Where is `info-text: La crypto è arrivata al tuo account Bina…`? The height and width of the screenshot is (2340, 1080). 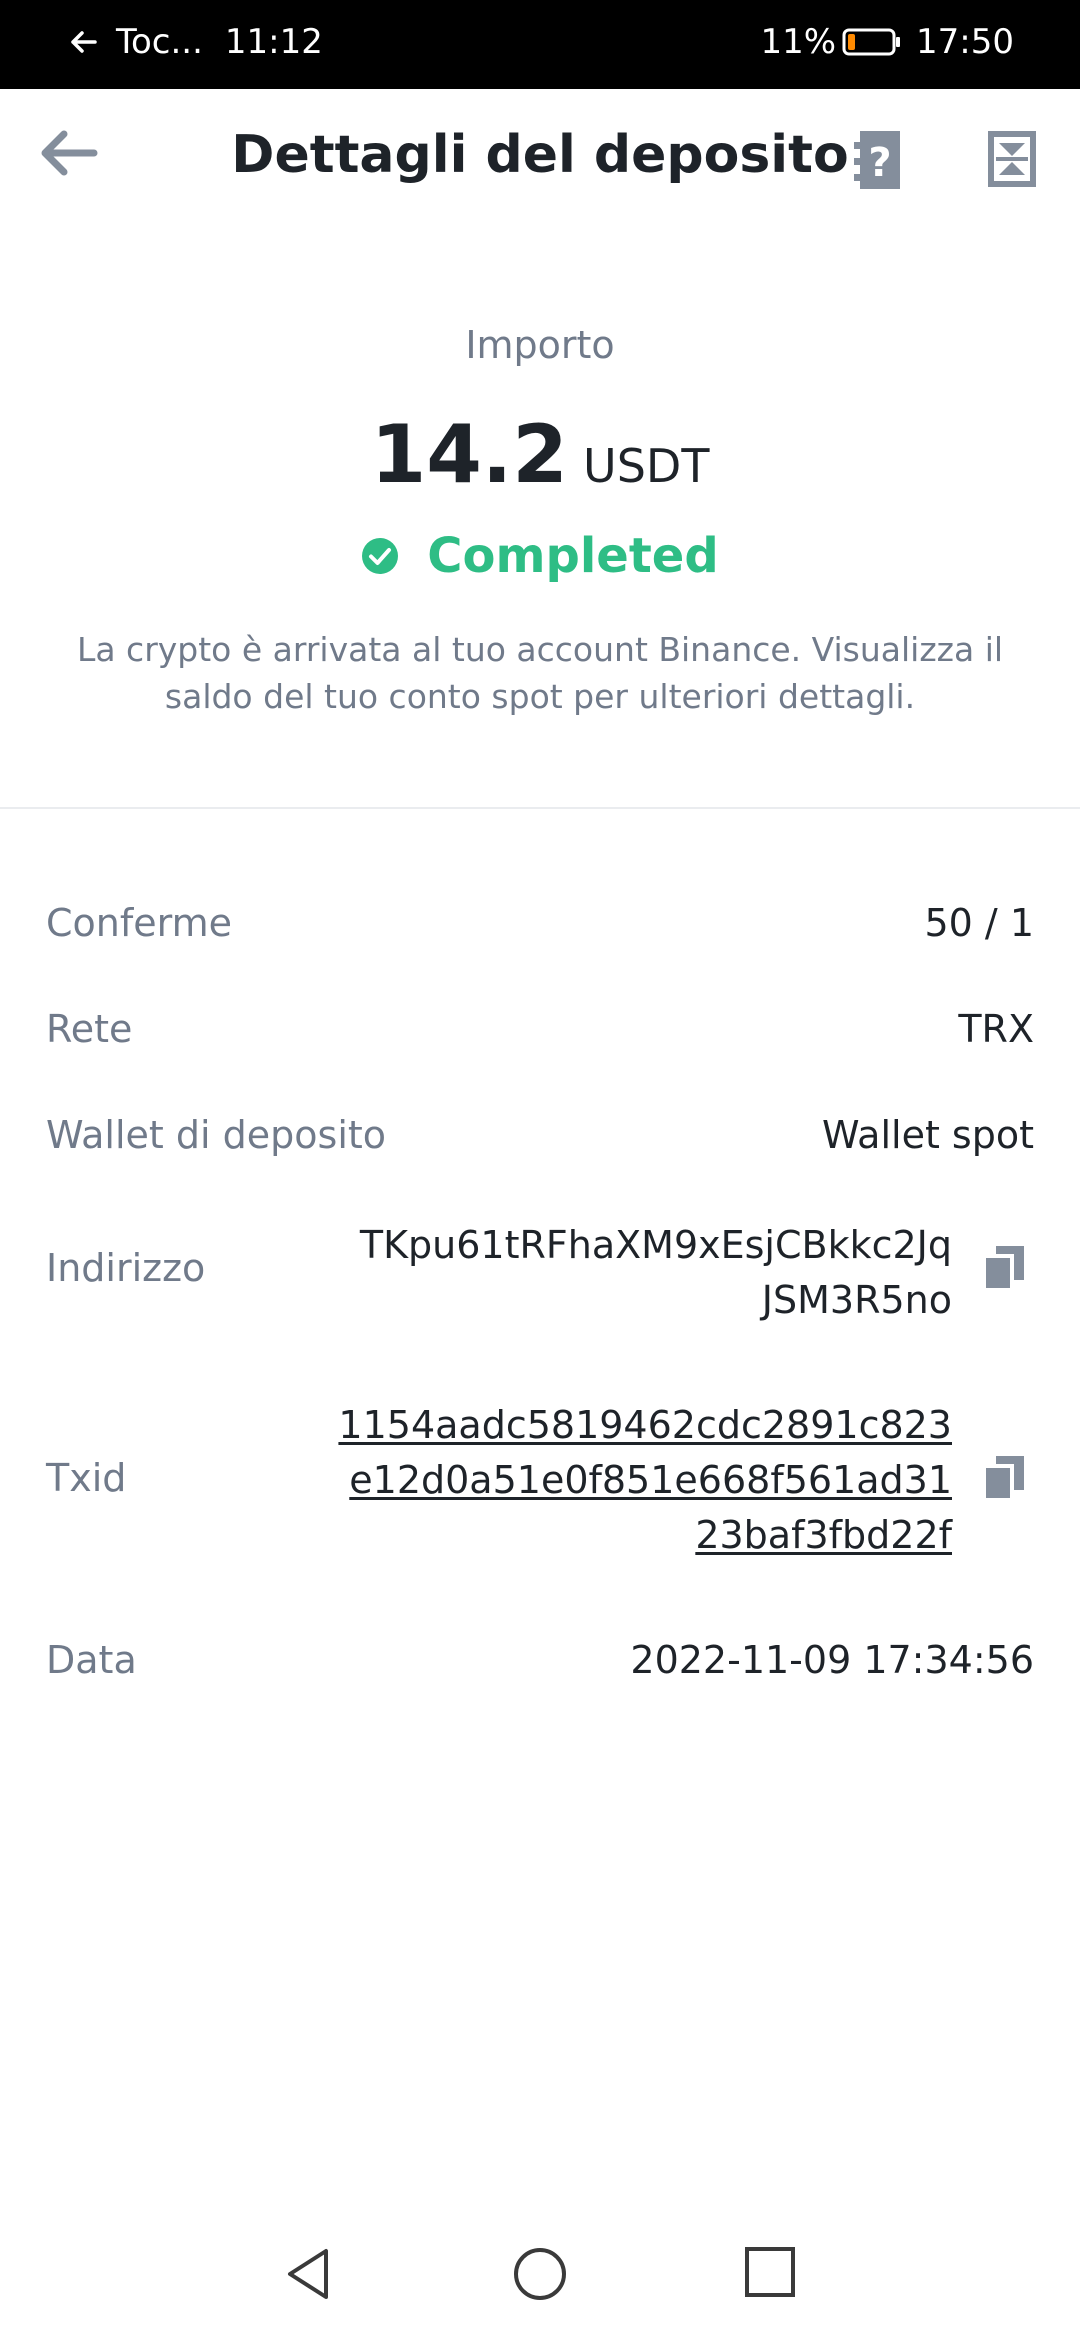 info-text: La crypto è arrivata al tuo account Bina… is located at coordinates (540, 673).